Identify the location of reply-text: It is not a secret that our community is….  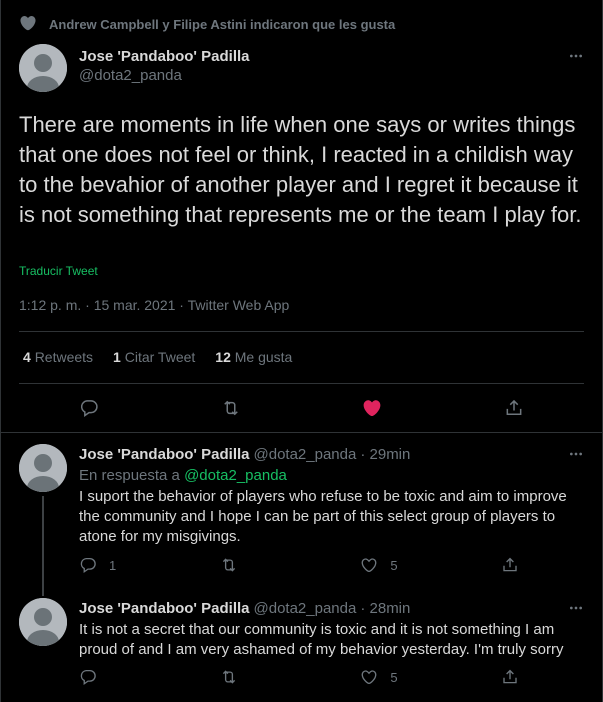
(321, 639).